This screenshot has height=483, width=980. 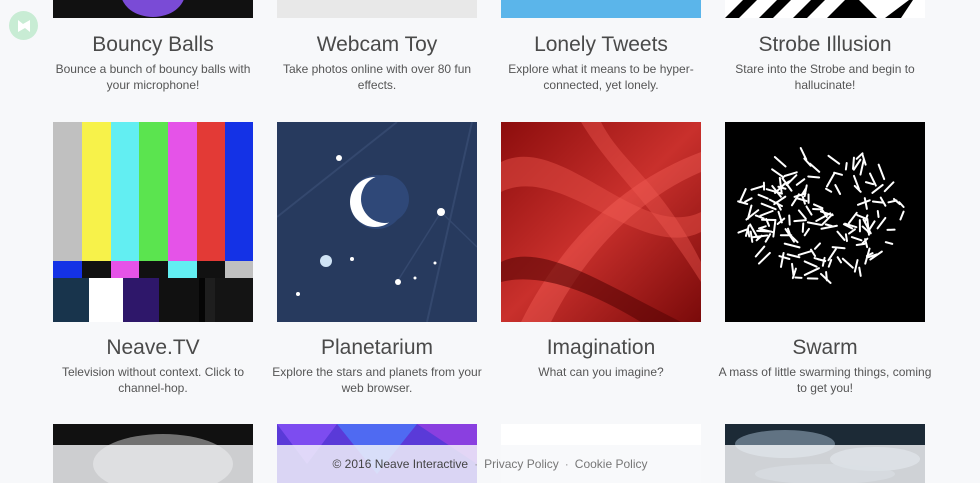 I want to click on project-title: Imagination, so click(x=601, y=348).